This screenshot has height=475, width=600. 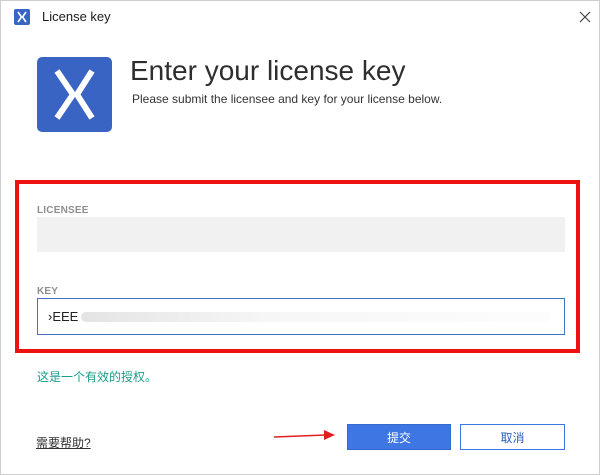 What do you see at coordinates (268, 70) in the screenshot?
I see `page-title: Enter your license key` at bounding box center [268, 70].